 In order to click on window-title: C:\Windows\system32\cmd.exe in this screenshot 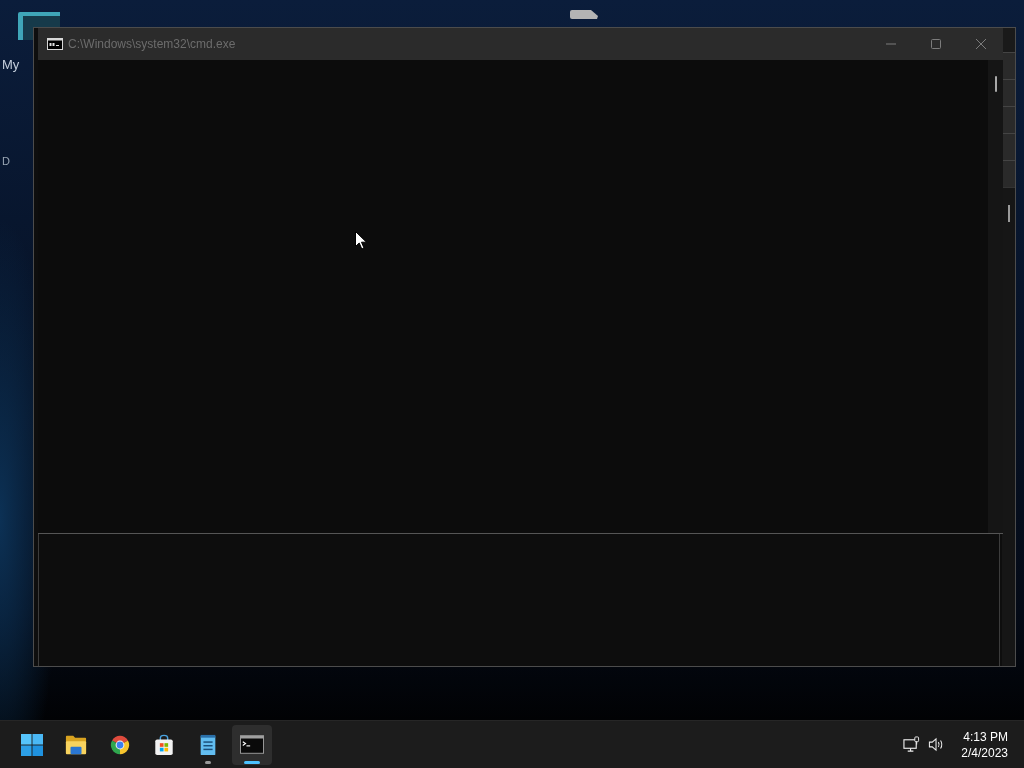, I will do `click(152, 44)`.